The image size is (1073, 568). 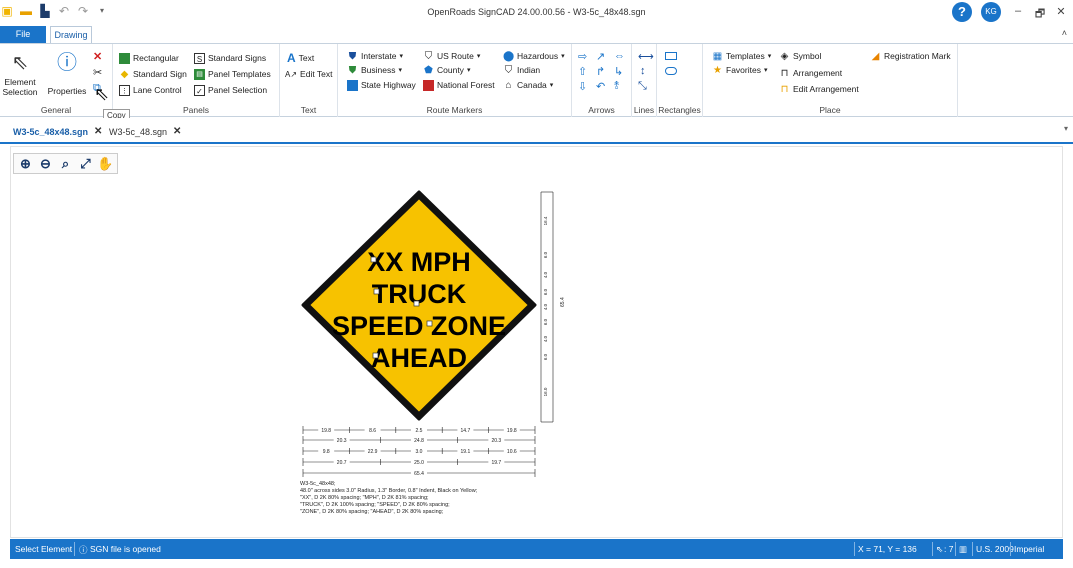 I want to click on element-selection-button: ⇖ Element Selection, so click(x=20, y=74).